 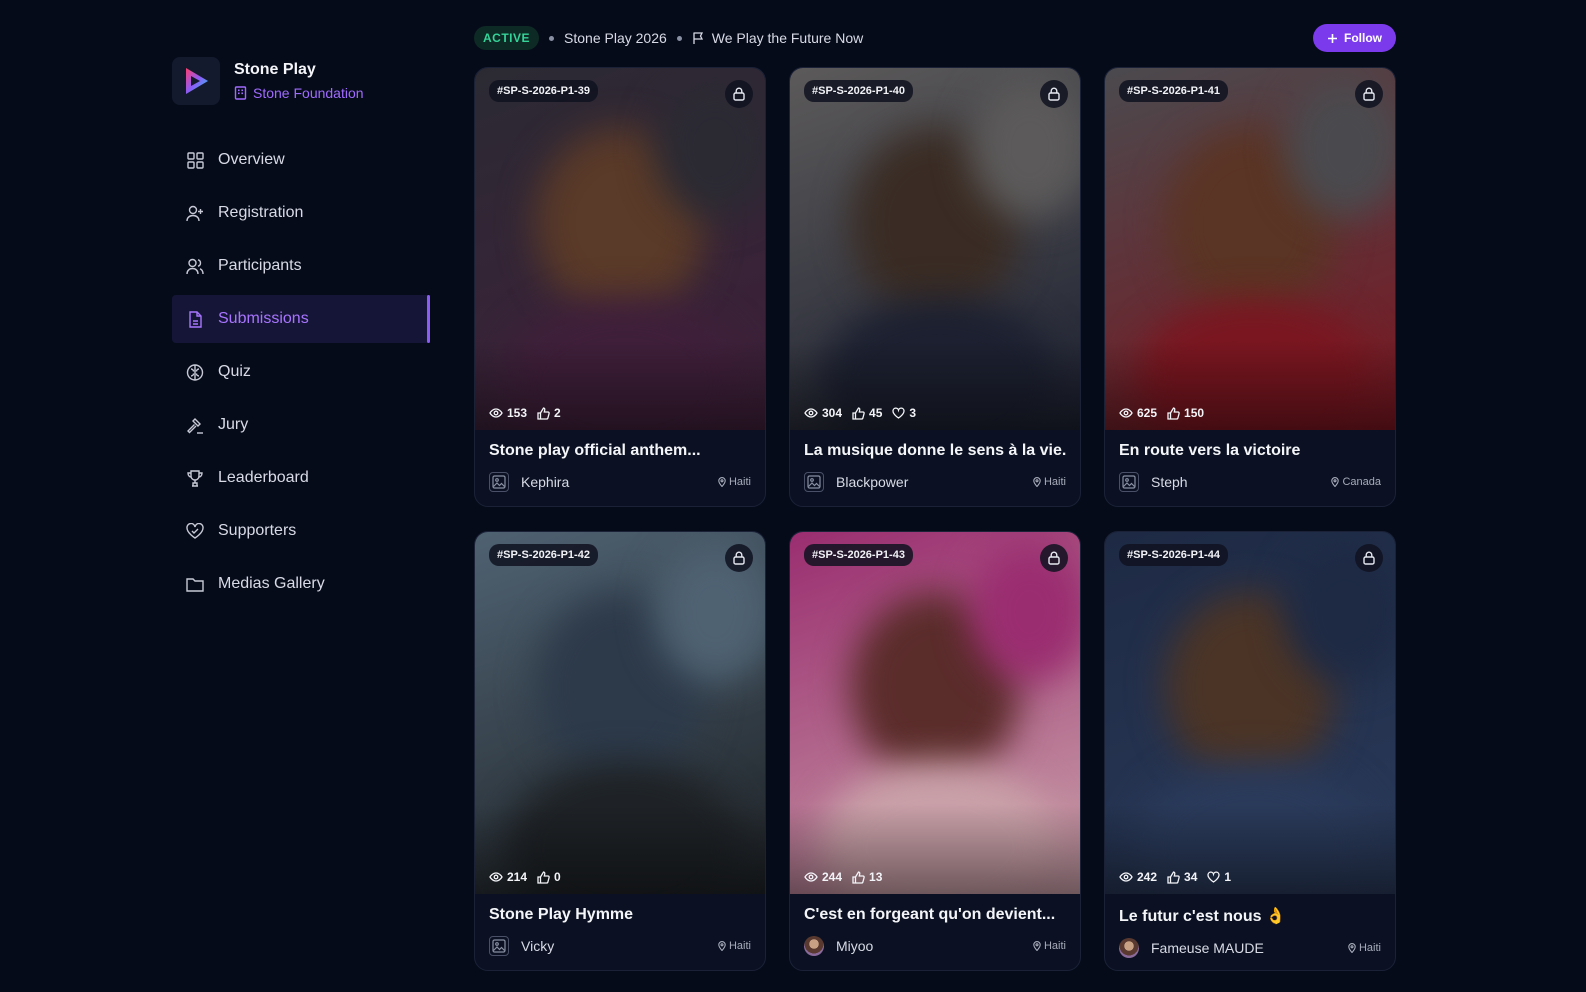 What do you see at coordinates (1250, 451) in the screenshot?
I see `submission-title: En route vers la victoire` at bounding box center [1250, 451].